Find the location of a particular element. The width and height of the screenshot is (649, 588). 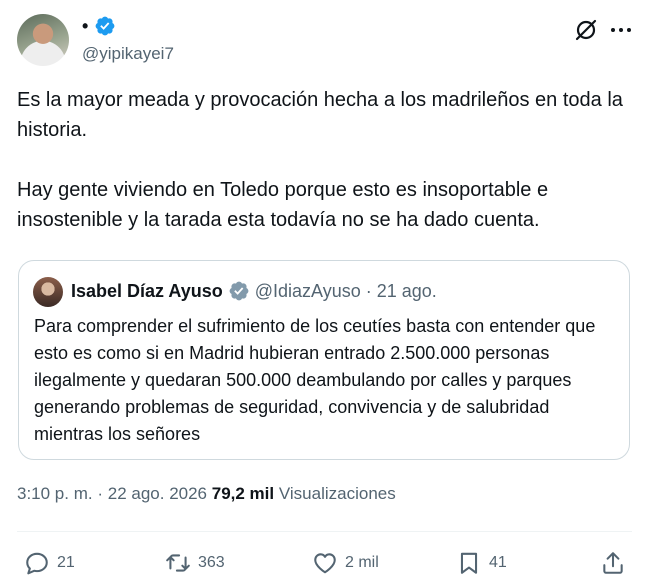

quoted-date: 21 ago. is located at coordinates (407, 291).